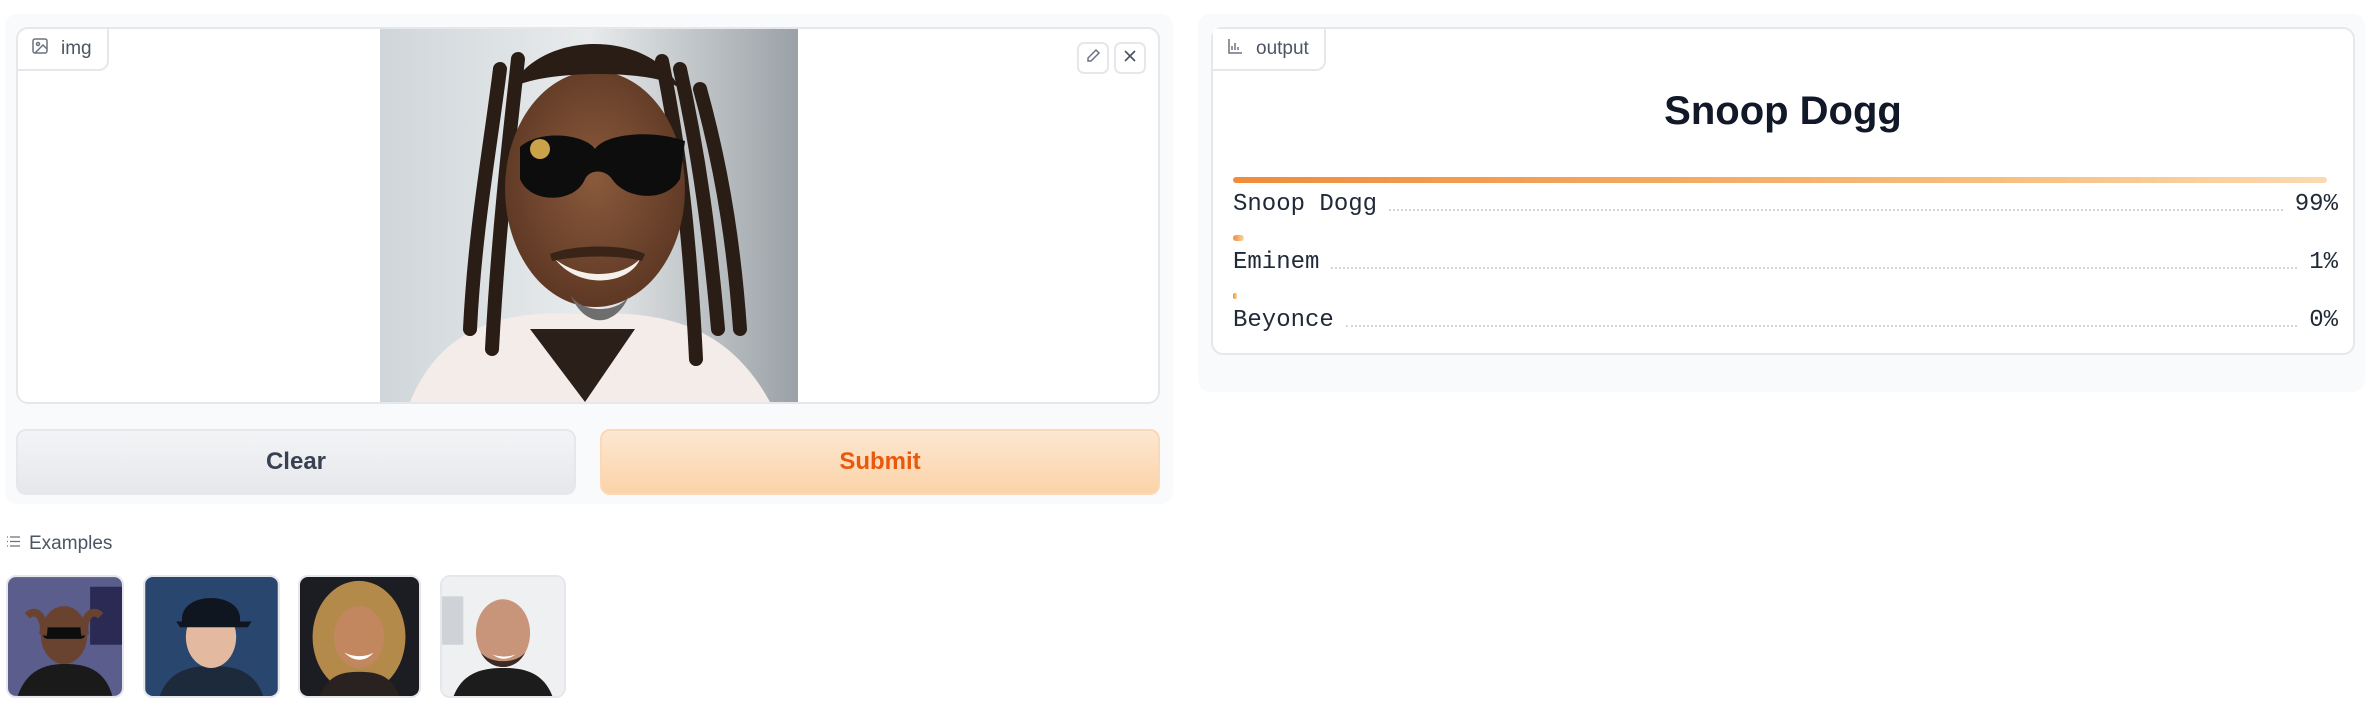 This screenshot has width=2370, height=712. What do you see at coordinates (1235, 49) in the screenshot?
I see `chart-icon` at bounding box center [1235, 49].